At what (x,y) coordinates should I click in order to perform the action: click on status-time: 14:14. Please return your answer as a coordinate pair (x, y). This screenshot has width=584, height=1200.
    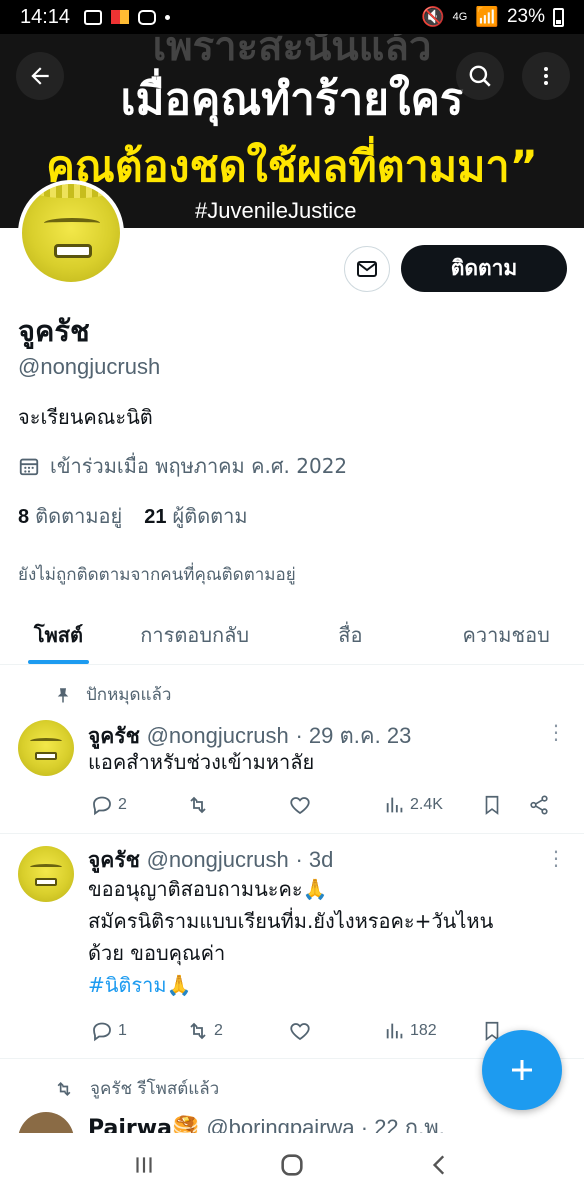
    Looking at the image, I should click on (45, 16).